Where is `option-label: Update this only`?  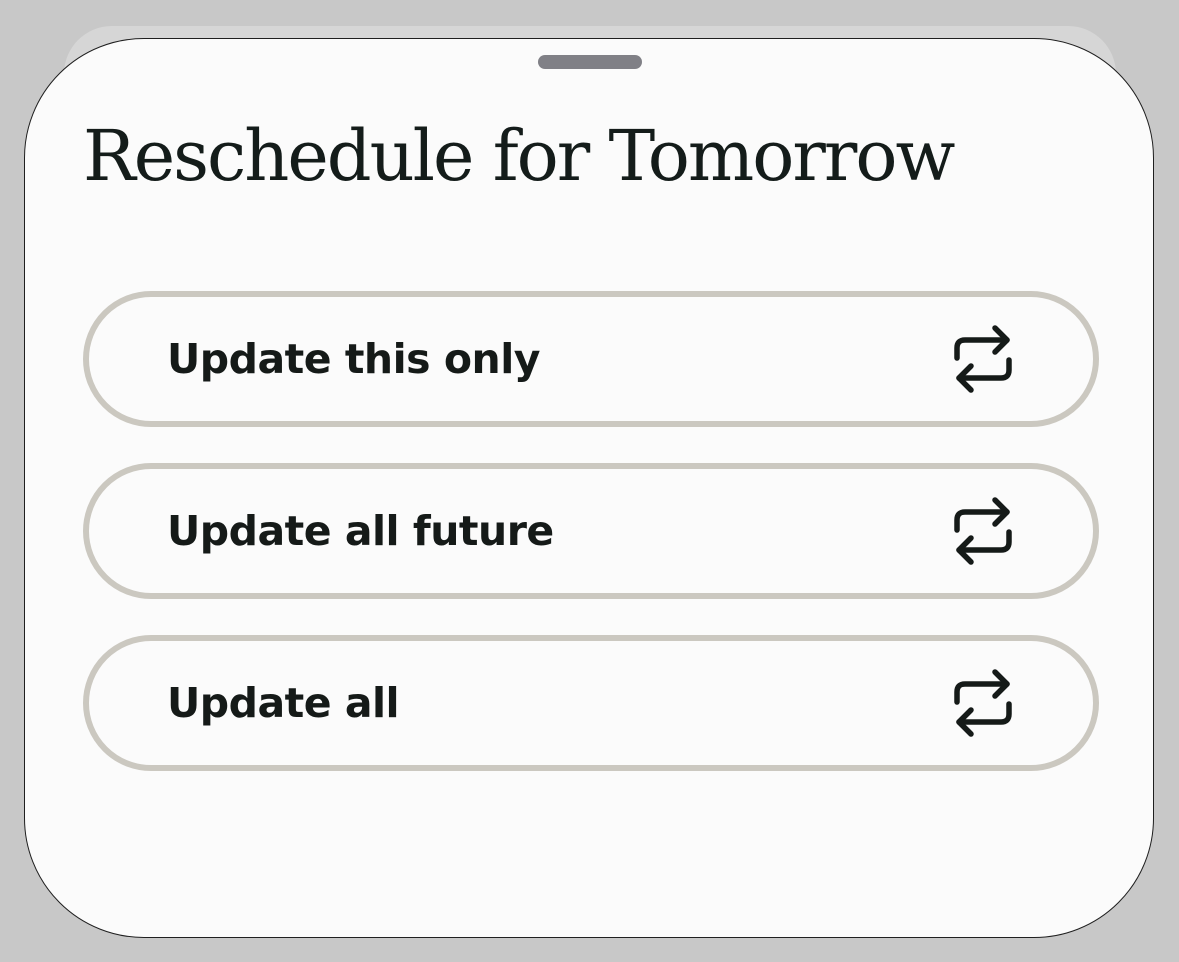
option-label: Update this only is located at coordinates (354, 359).